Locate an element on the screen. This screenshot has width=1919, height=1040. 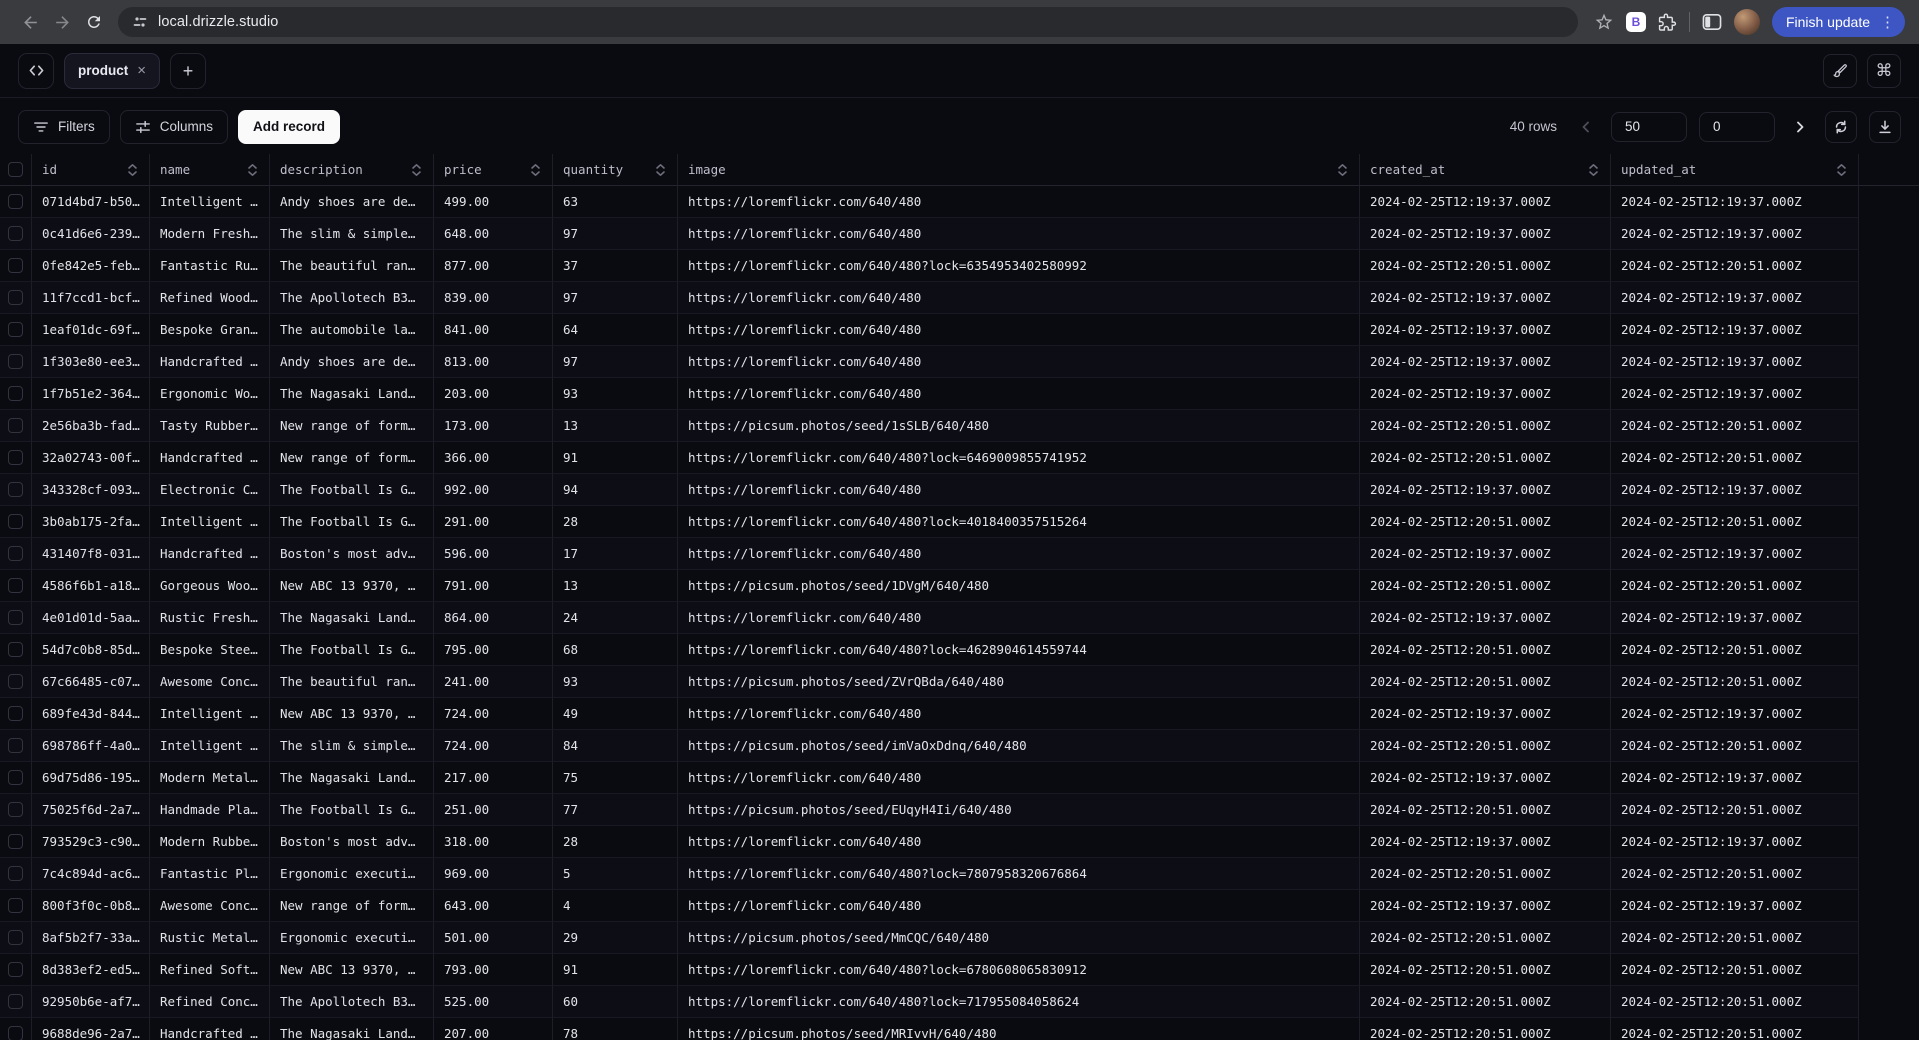
row-filler is located at coordinates (1889, 810).